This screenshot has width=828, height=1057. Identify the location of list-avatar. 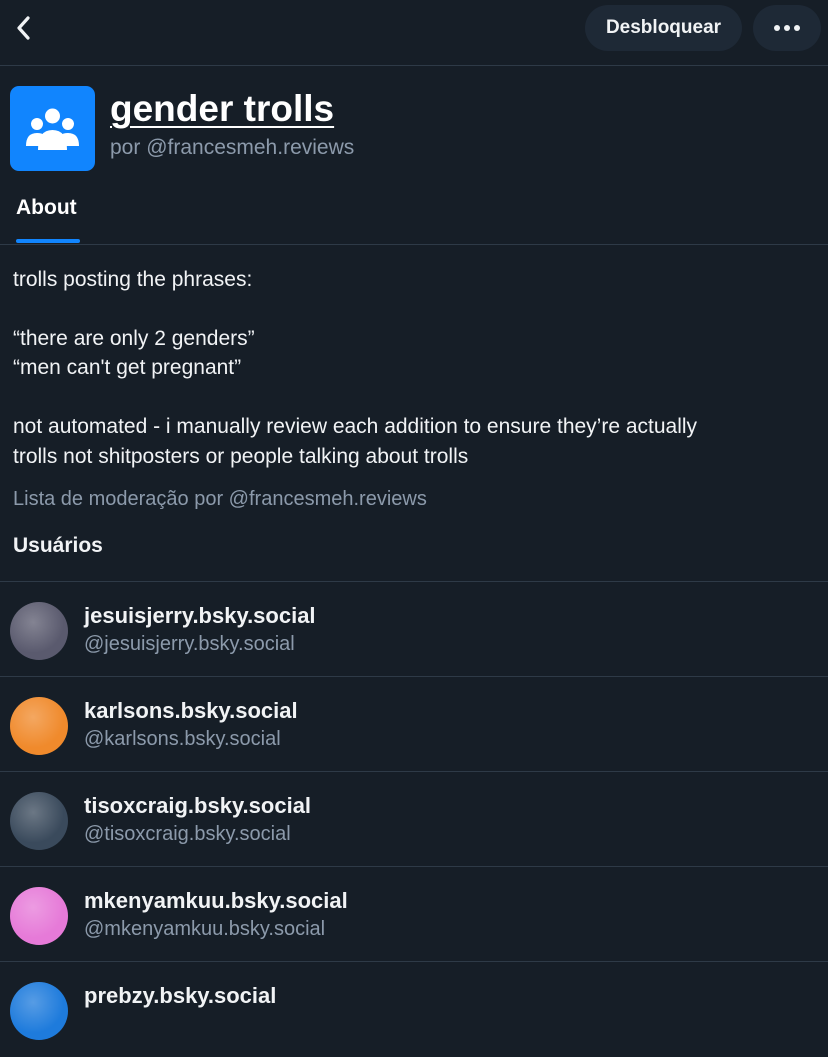
(52, 128).